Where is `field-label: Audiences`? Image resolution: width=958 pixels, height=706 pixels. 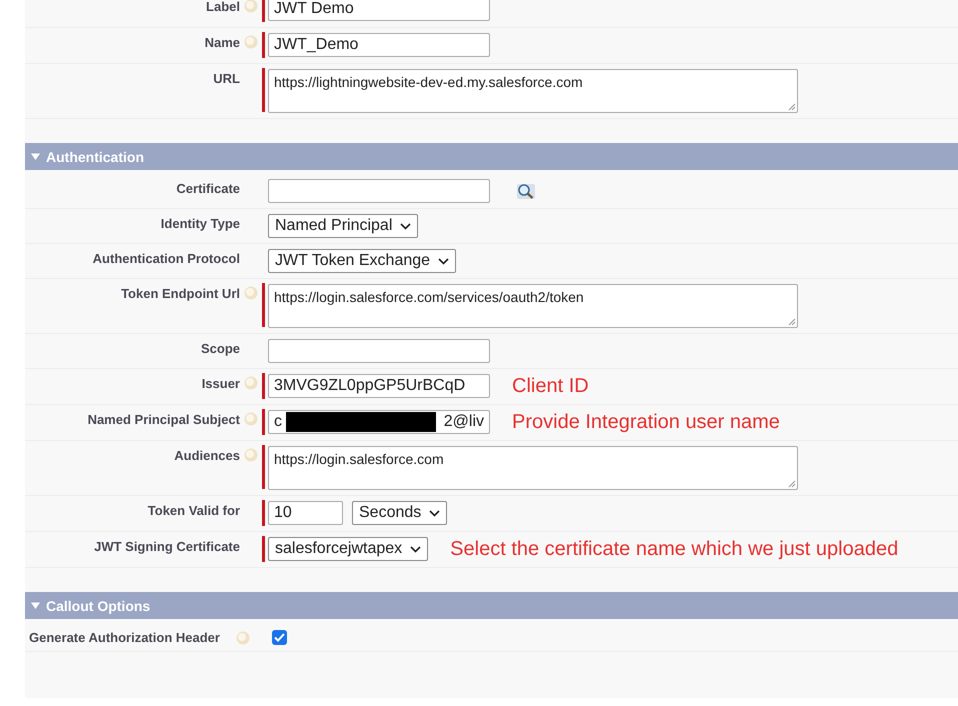 field-label: Audiences is located at coordinates (206, 455).